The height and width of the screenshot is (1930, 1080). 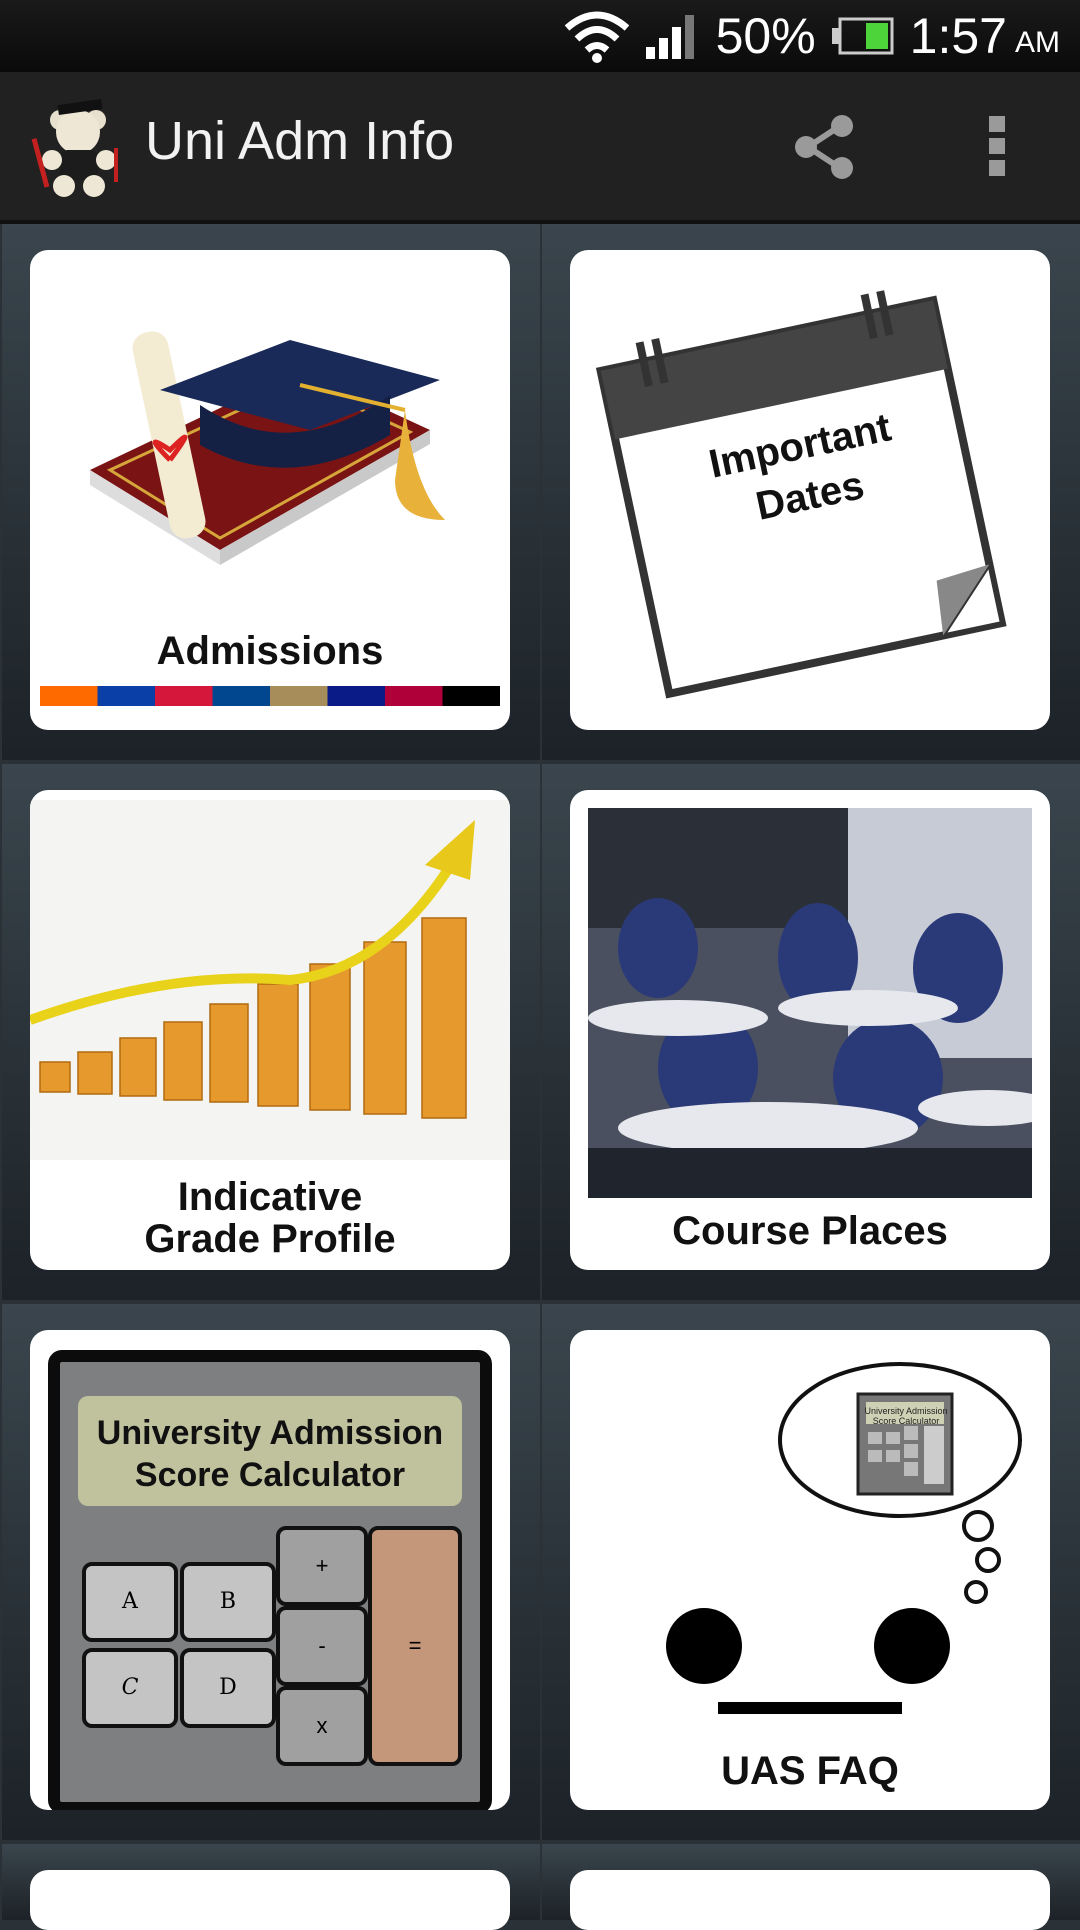 I want to click on thought-calc-line1: University Admission, so click(x=906, y=1411).